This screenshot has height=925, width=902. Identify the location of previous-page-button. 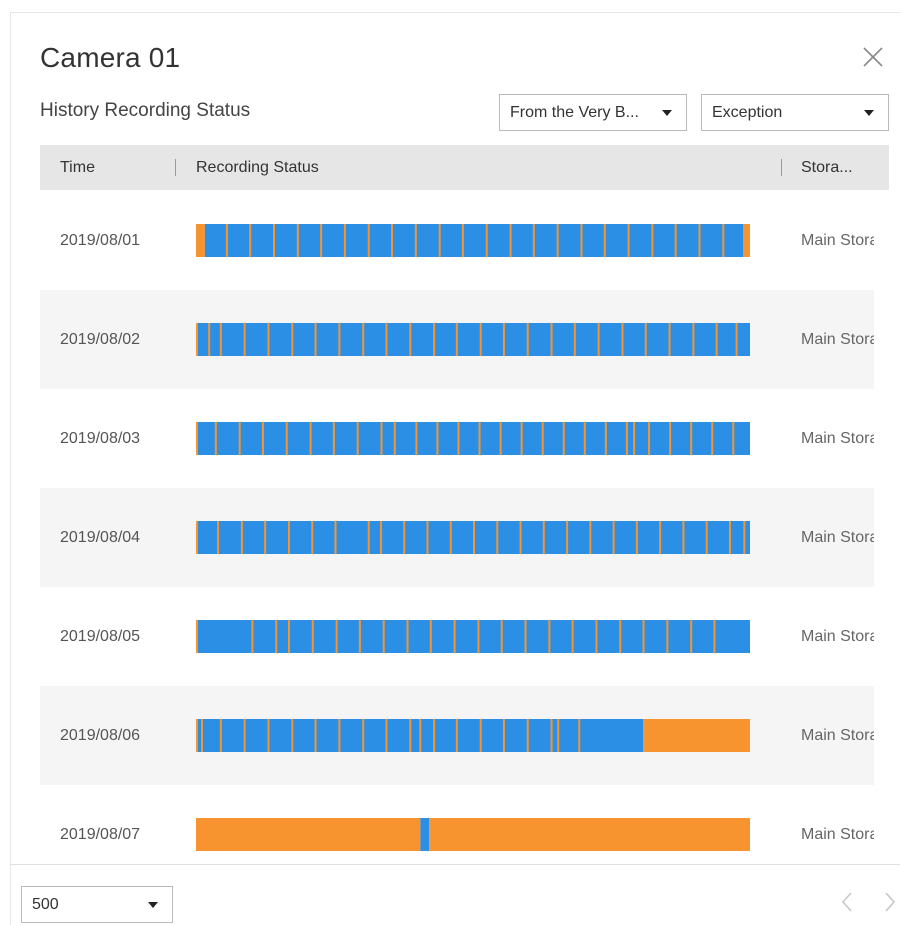
(848, 902).